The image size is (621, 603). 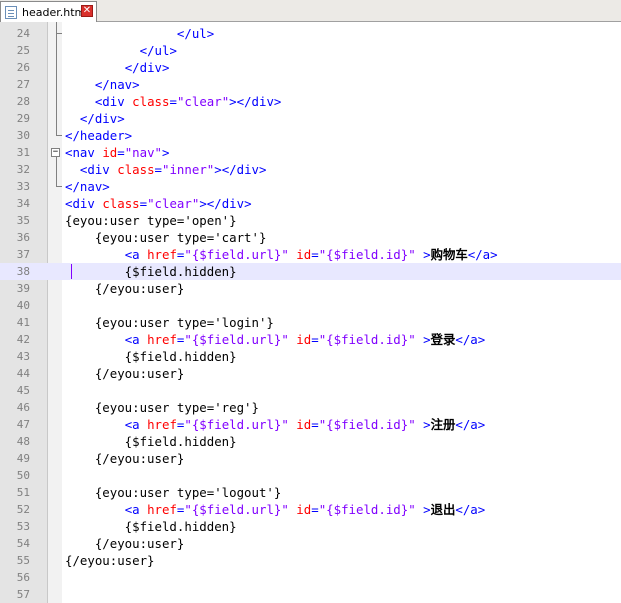 I want to click on code-text: </nav>, so click(x=87, y=186).